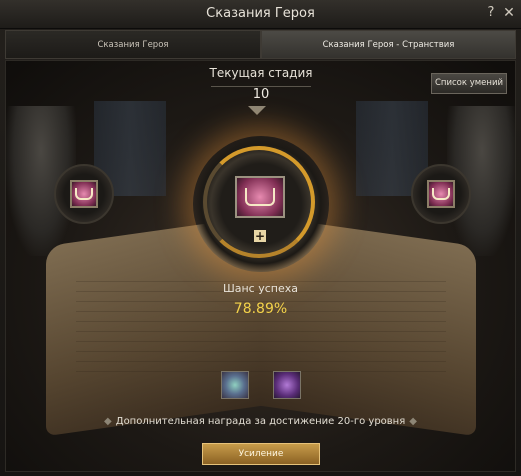  What do you see at coordinates (287, 385) in the screenshot?
I see `spellbook-icon` at bounding box center [287, 385].